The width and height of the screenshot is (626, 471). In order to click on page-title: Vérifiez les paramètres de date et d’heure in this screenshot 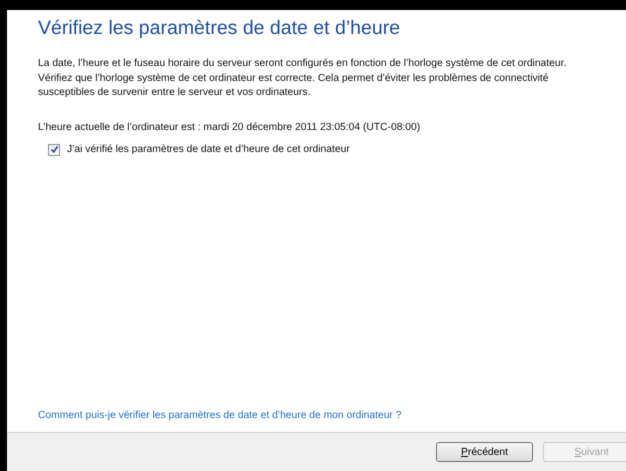, I will do `click(220, 28)`.